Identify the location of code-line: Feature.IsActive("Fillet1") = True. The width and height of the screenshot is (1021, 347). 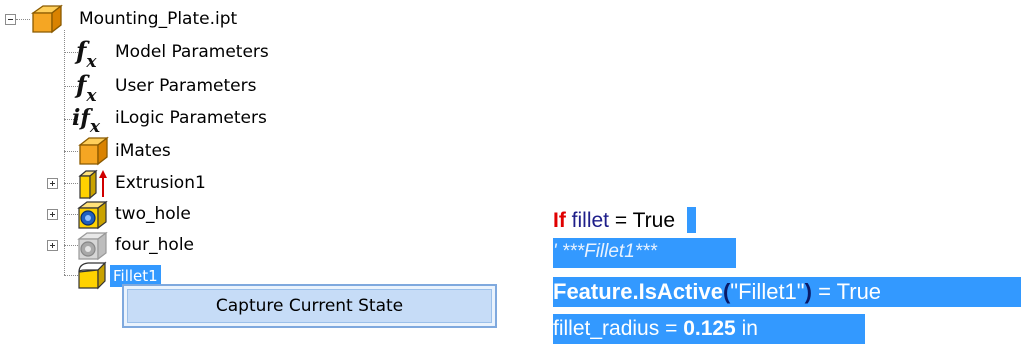
(787, 292).